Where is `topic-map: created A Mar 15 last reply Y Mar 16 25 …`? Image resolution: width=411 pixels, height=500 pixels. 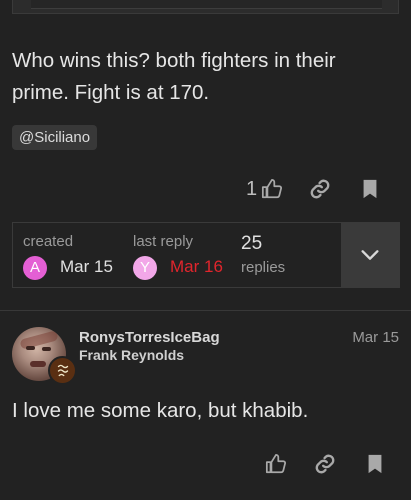
topic-map: created A Mar 15 last reply Y Mar 16 25 … is located at coordinates (206, 255).